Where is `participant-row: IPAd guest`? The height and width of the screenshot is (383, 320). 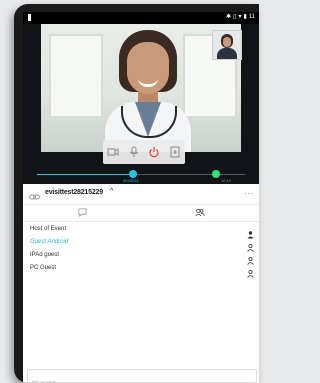 participant-row: IPAd guest is located at coordinates (141, 257).